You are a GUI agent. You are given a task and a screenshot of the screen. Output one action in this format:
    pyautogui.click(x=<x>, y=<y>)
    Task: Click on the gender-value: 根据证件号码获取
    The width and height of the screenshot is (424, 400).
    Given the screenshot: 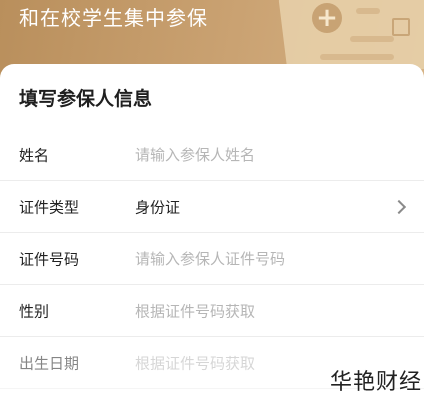 What is the action you would take?
    pyautogui.click(x=195, y=311)
    